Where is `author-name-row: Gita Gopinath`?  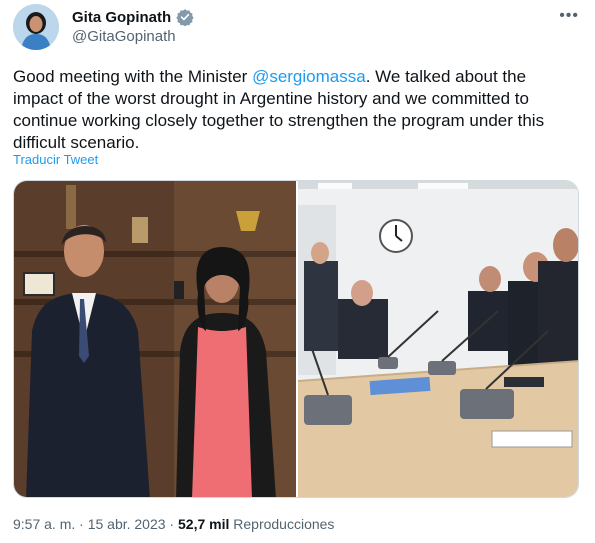 author-name-row: Gita Gopinath is located at coordinates (133, 17).